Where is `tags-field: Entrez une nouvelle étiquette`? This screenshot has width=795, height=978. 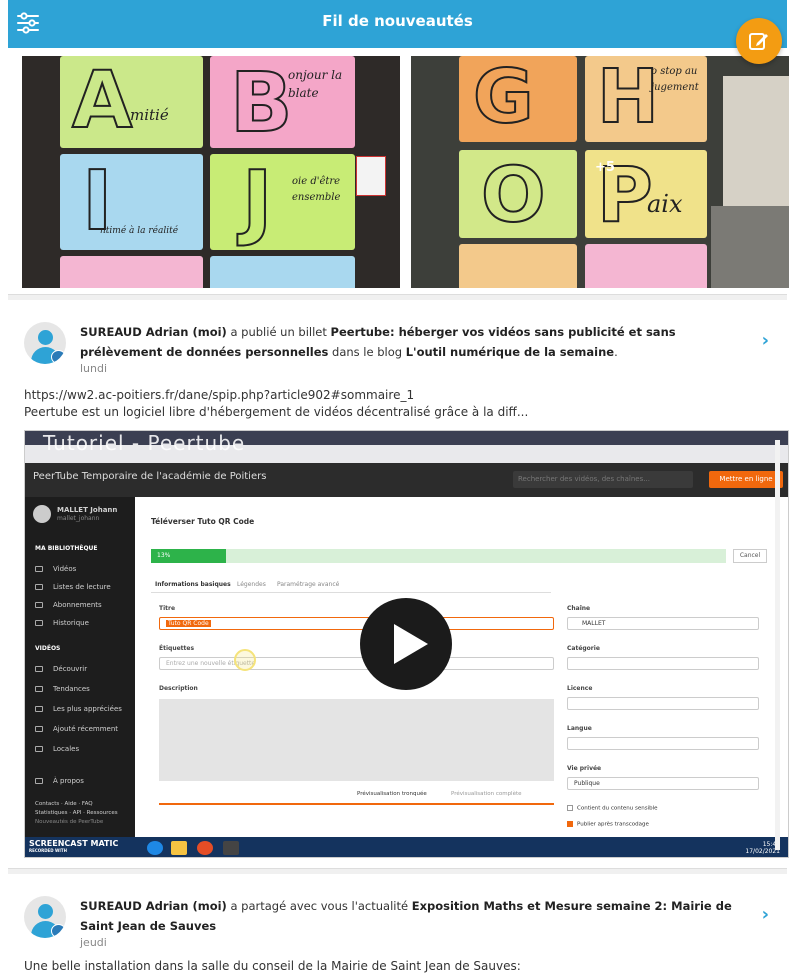 tags-field: Entrez une nouvelle étiquette is located at coordinates (356, 663).